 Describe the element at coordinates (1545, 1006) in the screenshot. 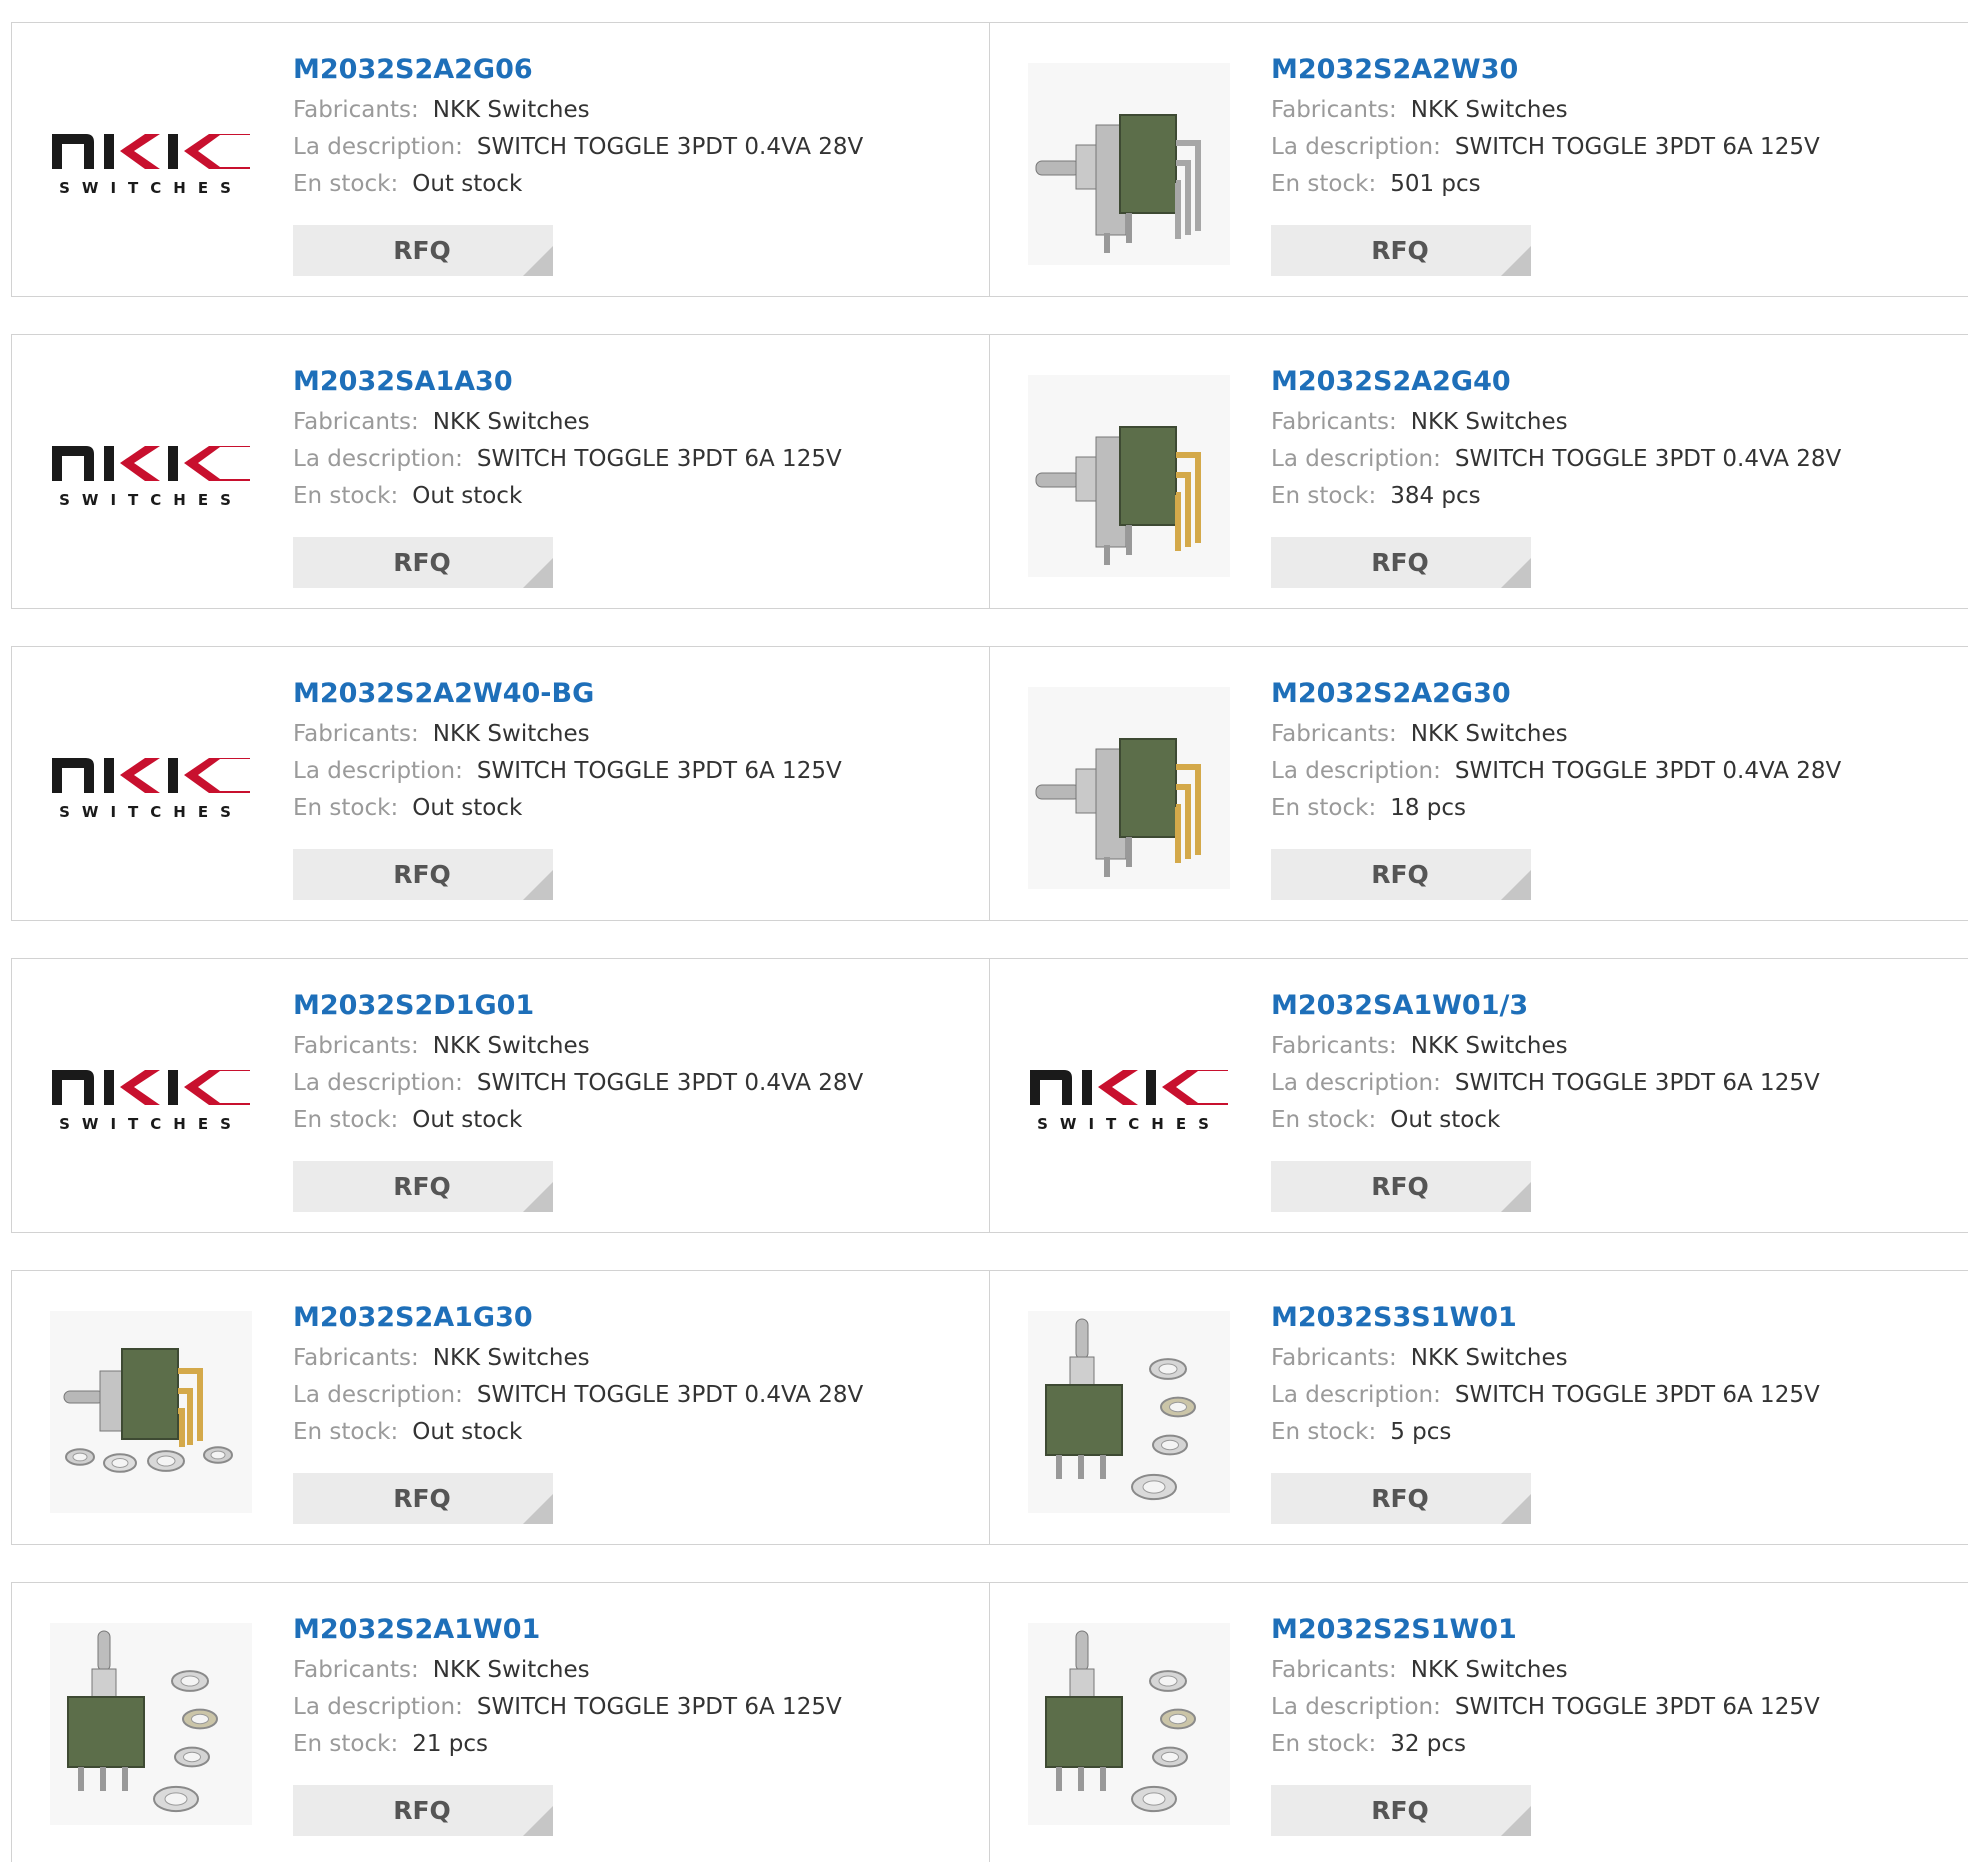

I see `part-number-link: M2032SA1W01/3` at that location.